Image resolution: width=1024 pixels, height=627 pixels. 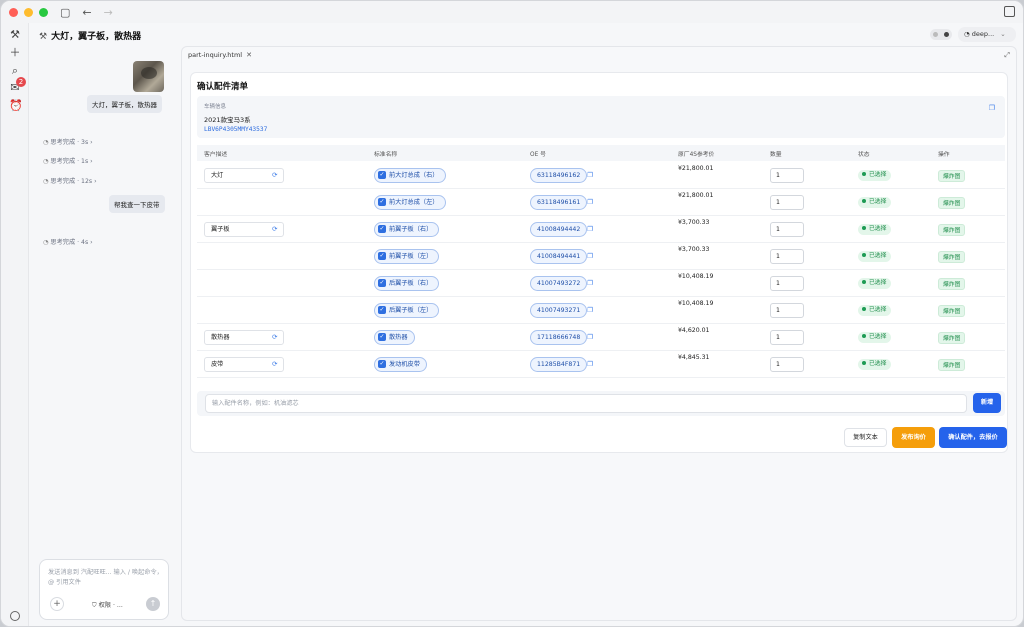 What do you see at coordinates (987, 403) in the screenshot?
I see `add-part-button: 新增` at bounding box center [987, 403].